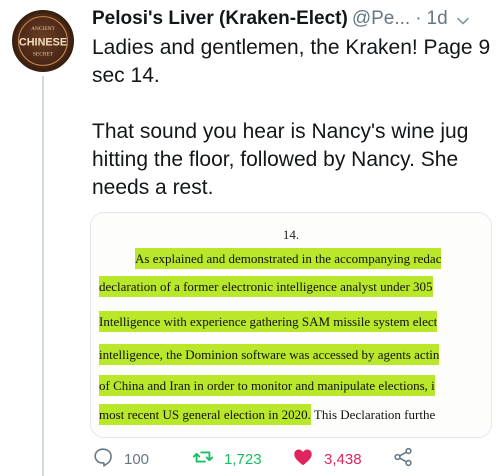 The image size is (500, 476). Describe the element at coordinates (43, 29) in the screenshot. I see `svg-text: ANCIENT` at that location.